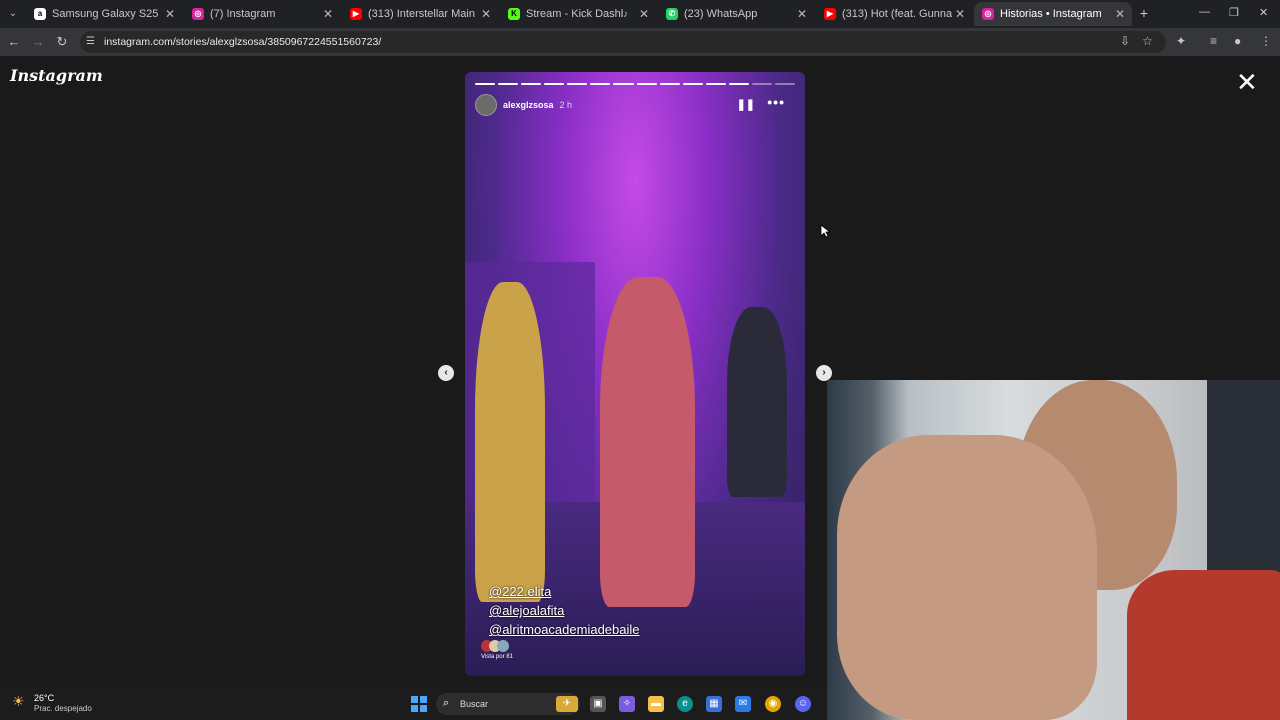 The image size is (1280, 720). I want to click on store-icon: ▦, so click(714, 704).